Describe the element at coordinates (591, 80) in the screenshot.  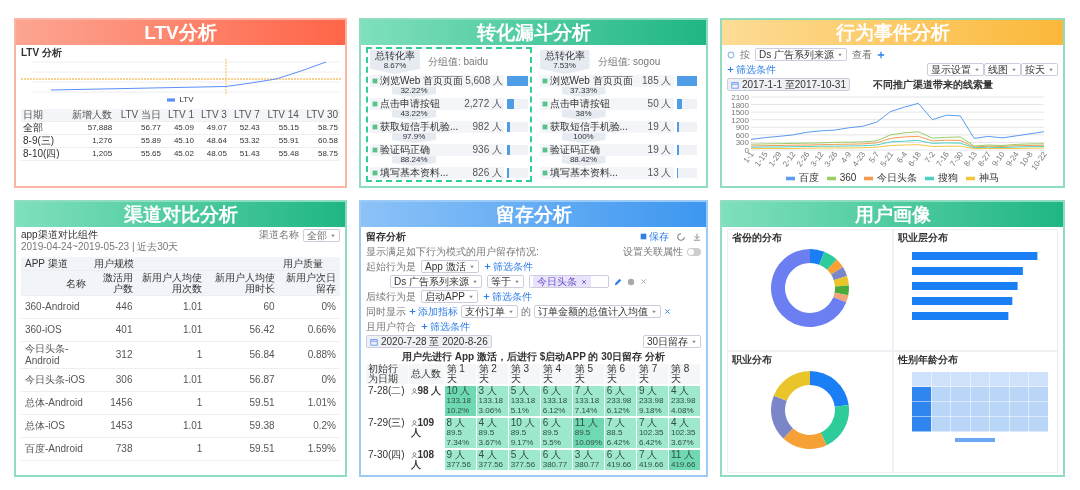
I see `step-name: 浏览Web 首页页面` at that location.